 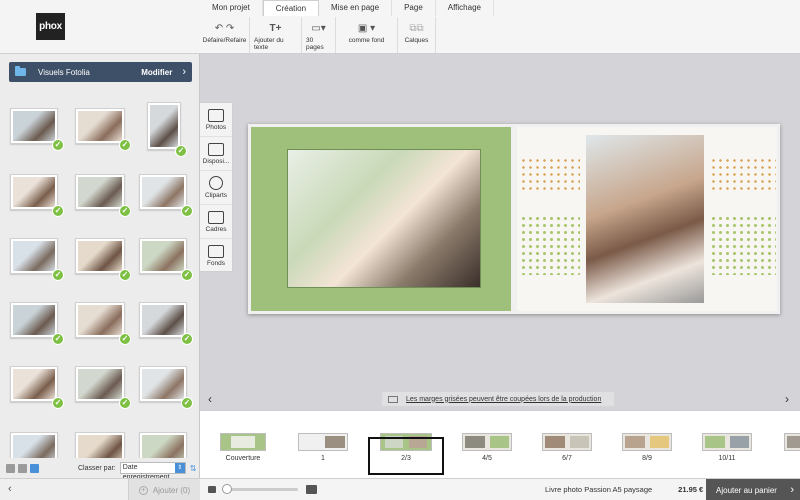 What do you see at coordinates (225, 35) in the screenshot?
I see `undo-redo-button: ↶ ↷ Défaire/Refaire` at bounding box center [225, 35].